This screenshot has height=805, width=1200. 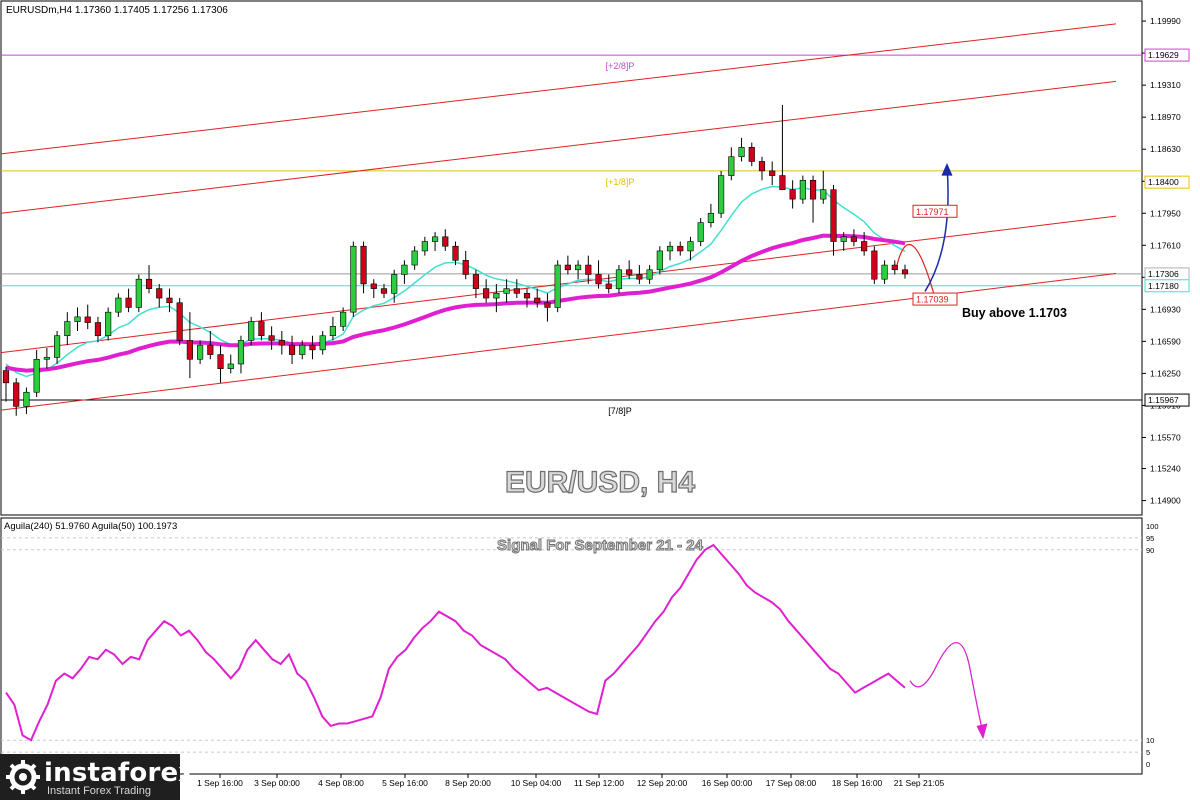 What do you see at coordinates (1163, 286) in the screenshot?
I see `price-label: 1.17180` at bounding box center [1163, 286].